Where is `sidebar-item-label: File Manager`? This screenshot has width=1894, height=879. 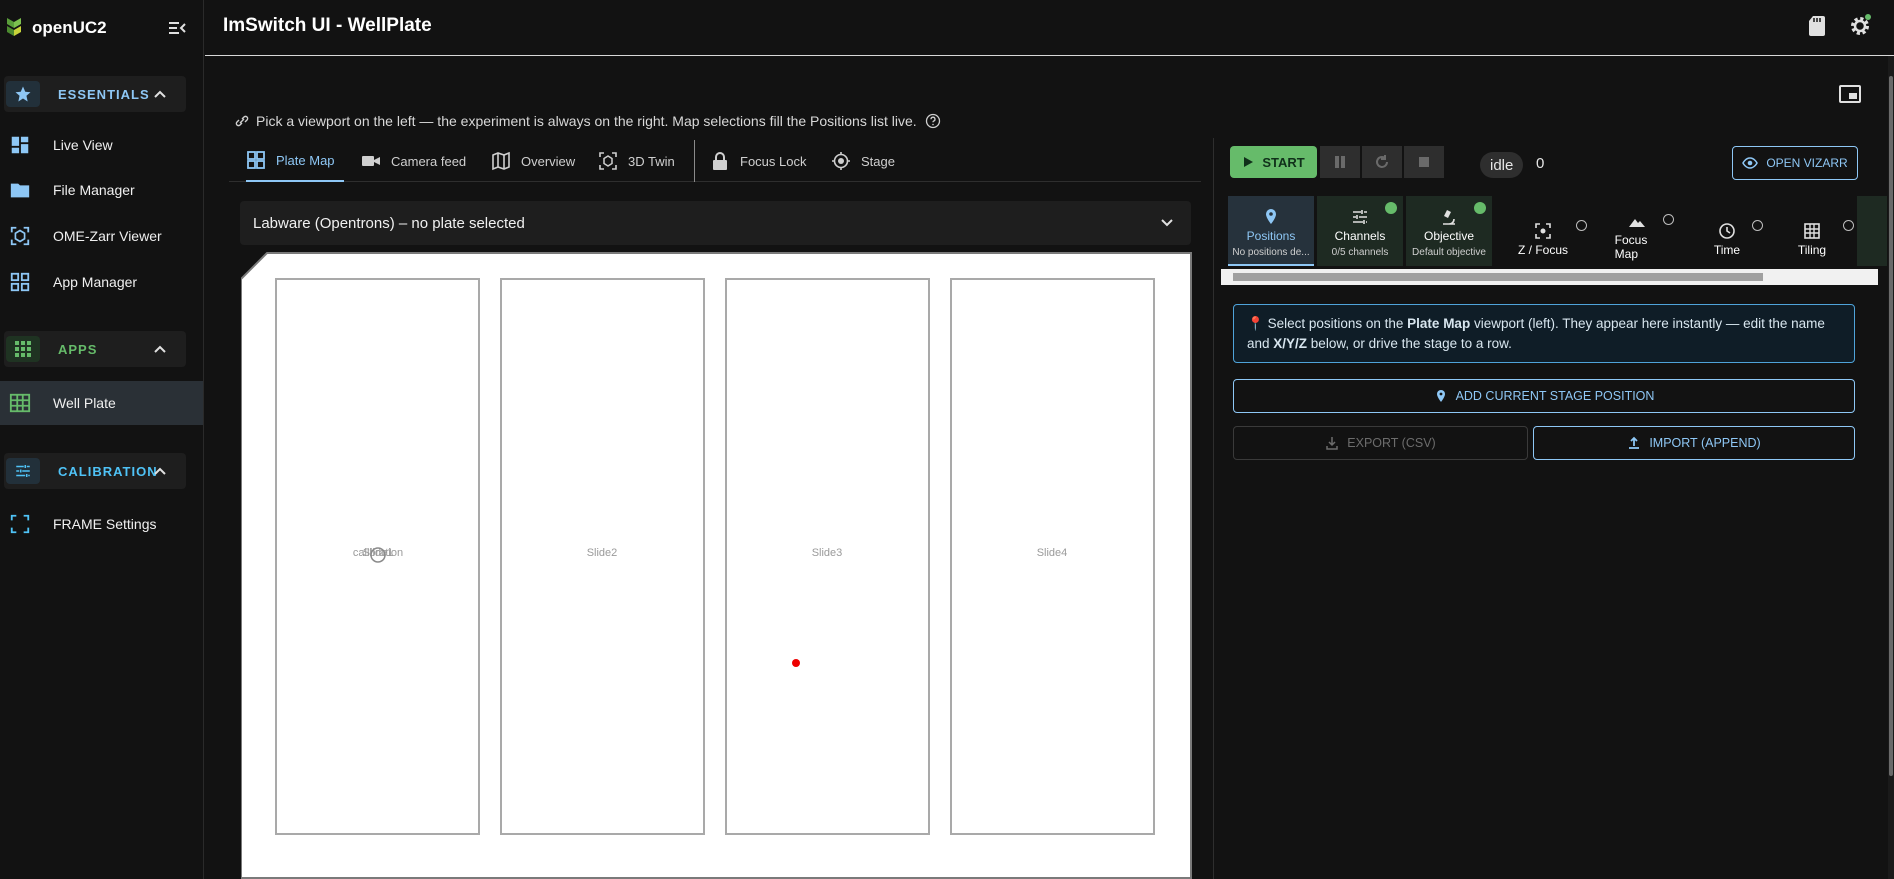 sidebar-item-label: File Manager is located at coordinates (94, 190).